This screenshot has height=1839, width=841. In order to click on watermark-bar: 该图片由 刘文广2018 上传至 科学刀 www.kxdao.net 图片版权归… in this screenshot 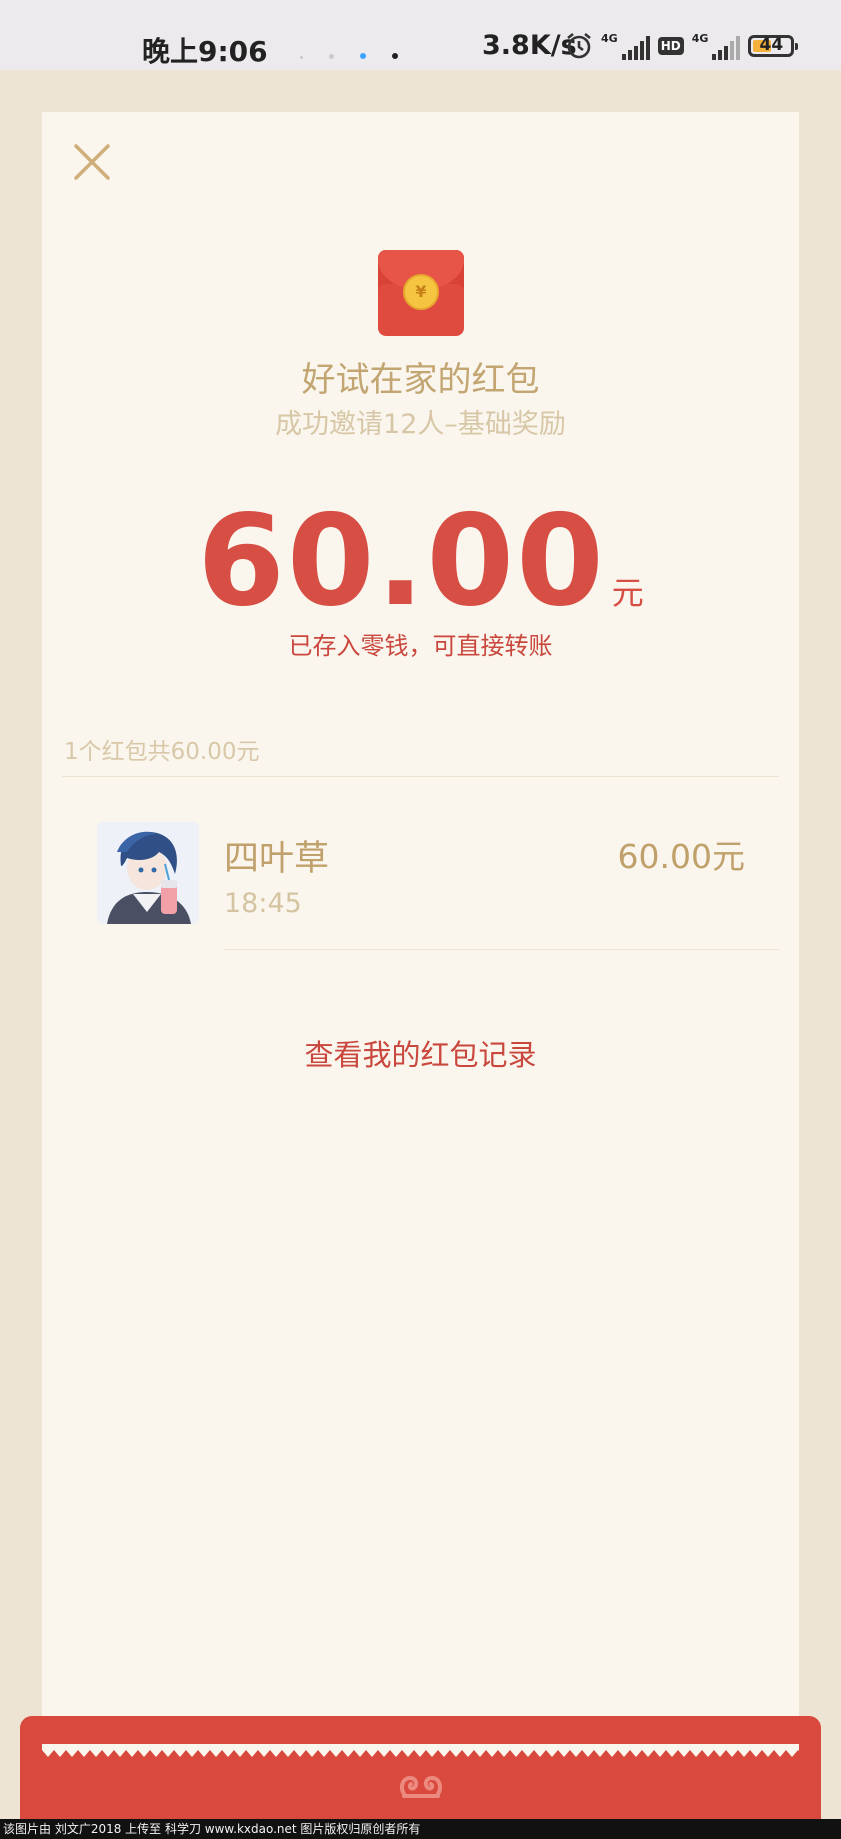, I will do `click(420, 1829)`.